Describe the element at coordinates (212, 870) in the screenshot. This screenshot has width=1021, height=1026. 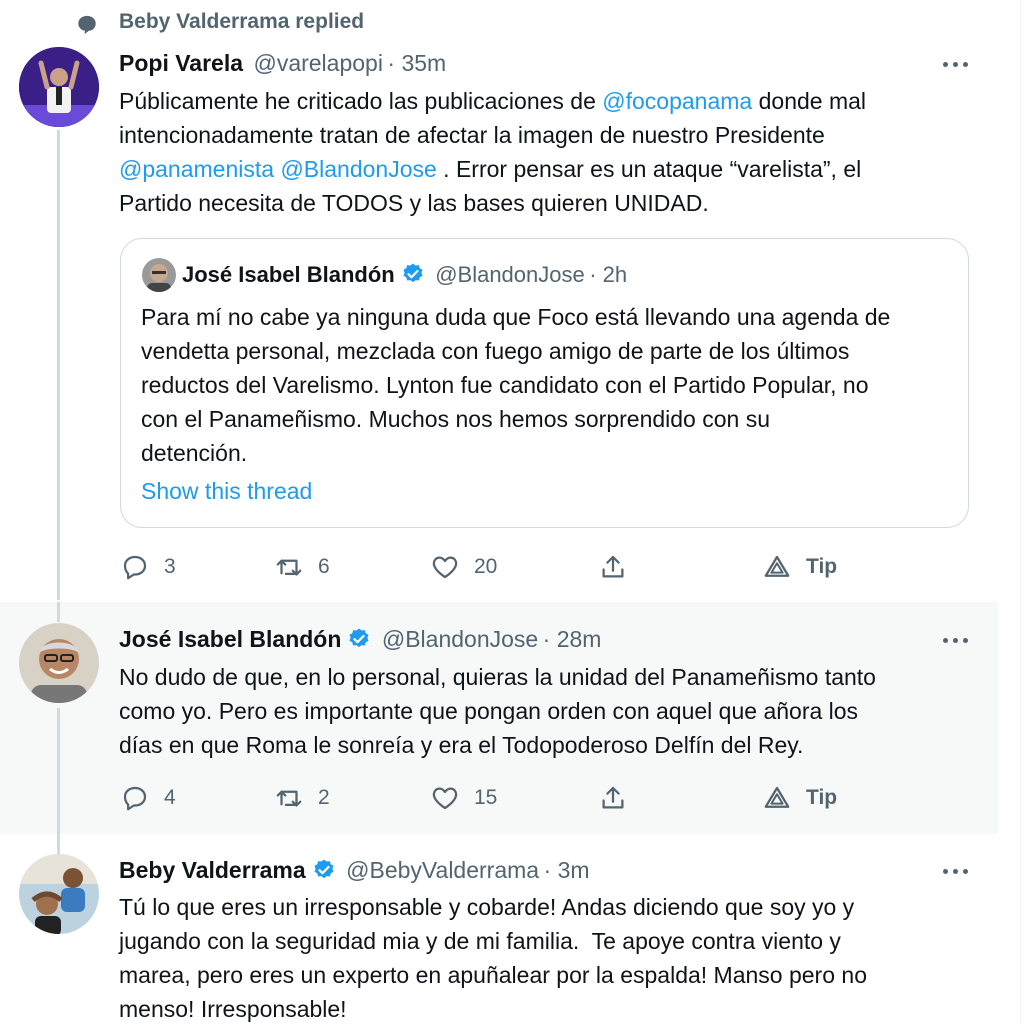
I see `author-name: Beby Valderrama` at that location.